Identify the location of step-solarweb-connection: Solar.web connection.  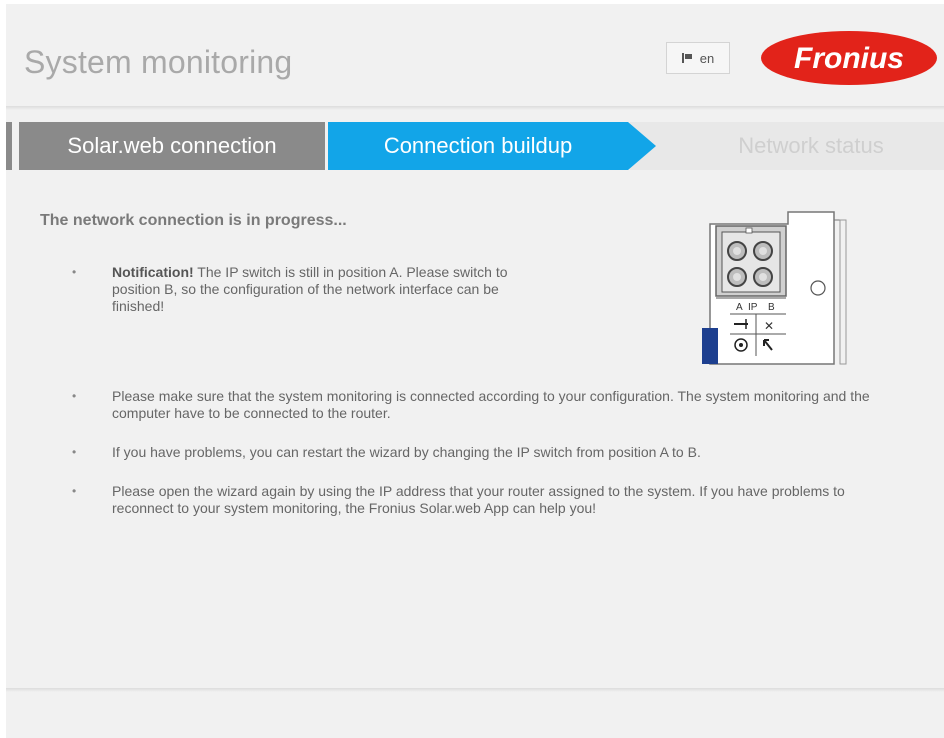
(172, 146).